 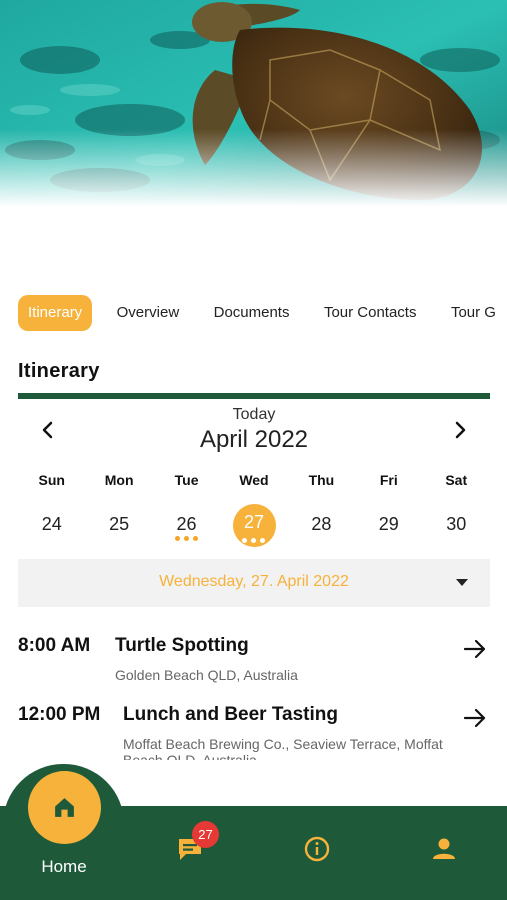 What do you see at coordinates (51, 524) in the screenshot?
I see `day-number: 24` at bounding box center [51, 524].